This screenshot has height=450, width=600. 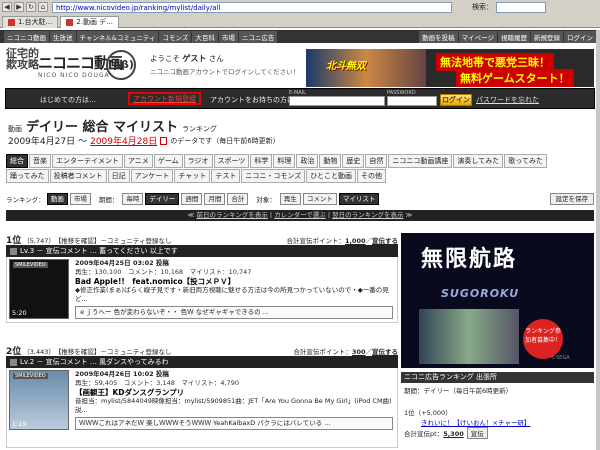 I want to click on target-play: 再生, so click(x=290, y=198).